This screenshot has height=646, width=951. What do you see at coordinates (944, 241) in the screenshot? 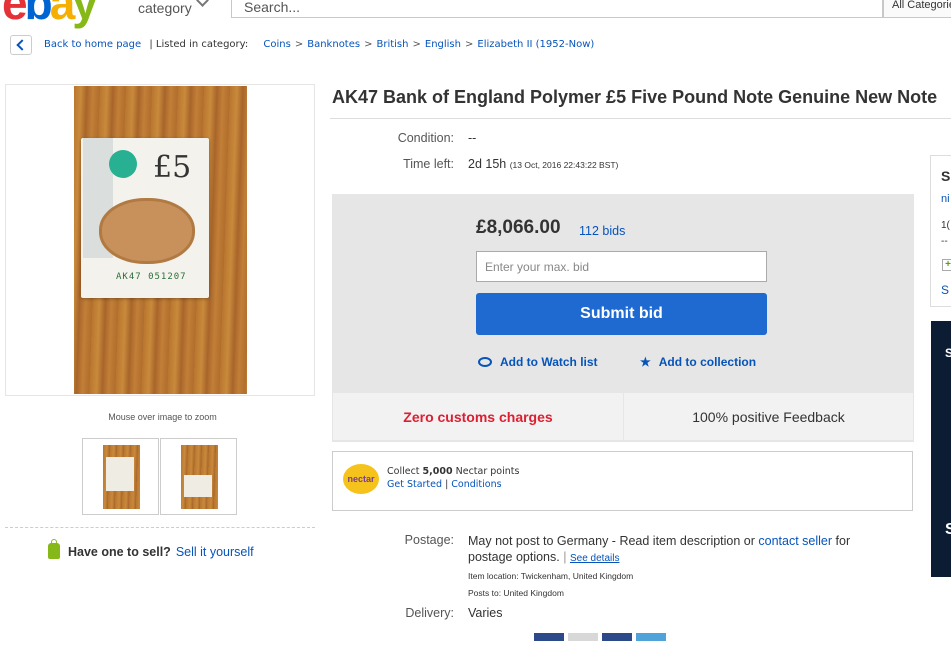
I see `seller-feedback-percent: --` at bounding box center [944, 241].